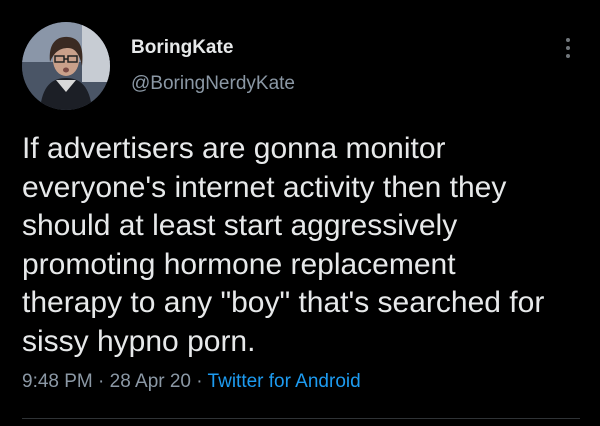 The width and height of the screenshot is (600, 426). What do you see at coordinates (301, 418) in the screenshot?
I see `divider` at bounding box center [301, 418].